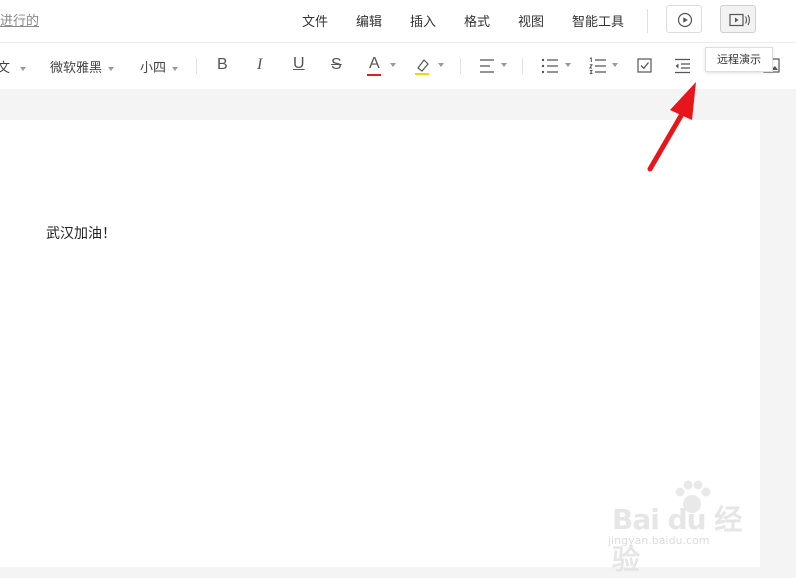  What do you see at coordinates (671, 127) in the screenshot?
I see `annotation-arrow` at bounding box center [671, 127].